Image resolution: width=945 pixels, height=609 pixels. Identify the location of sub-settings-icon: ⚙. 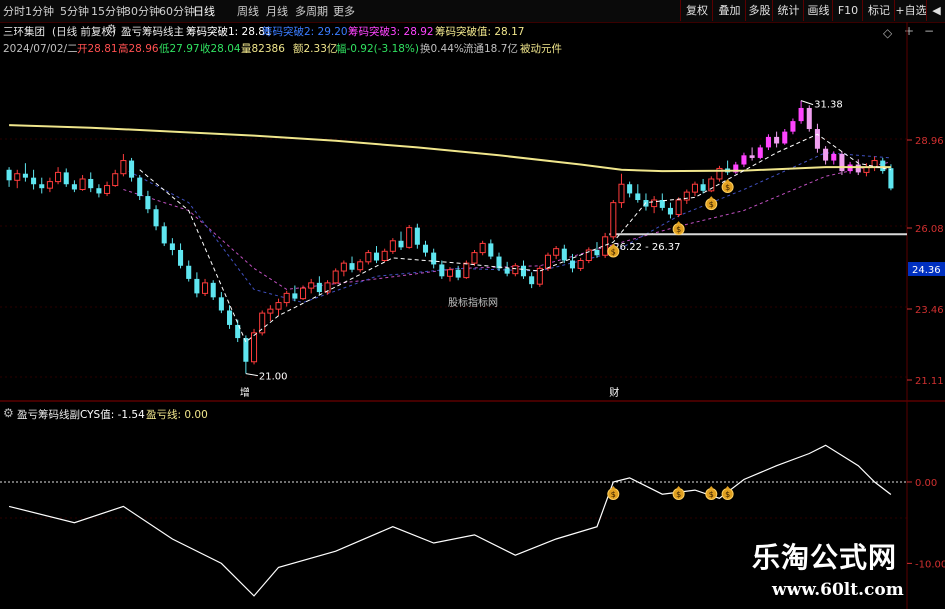
(8, 413).